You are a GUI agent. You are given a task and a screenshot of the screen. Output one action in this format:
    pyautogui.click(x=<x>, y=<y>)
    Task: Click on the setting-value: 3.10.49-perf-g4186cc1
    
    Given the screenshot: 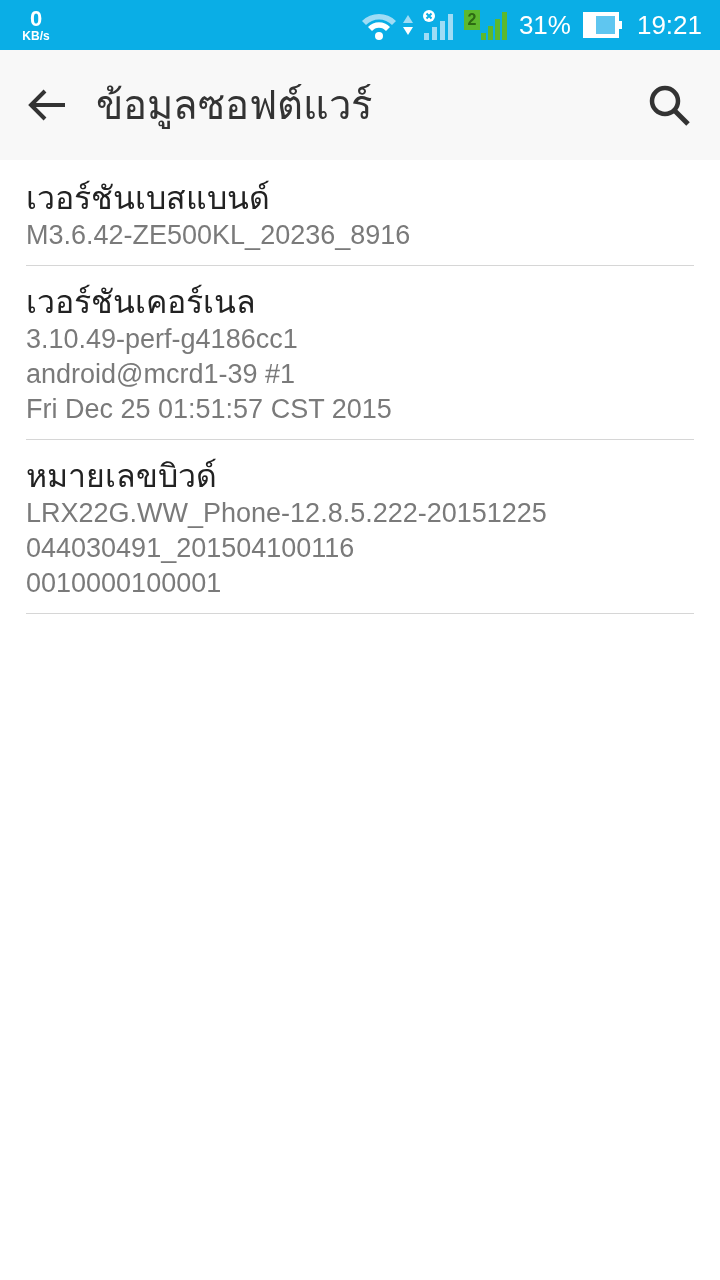 What is the action you would take?
    pyautogui.click(x=162, y=339)
    